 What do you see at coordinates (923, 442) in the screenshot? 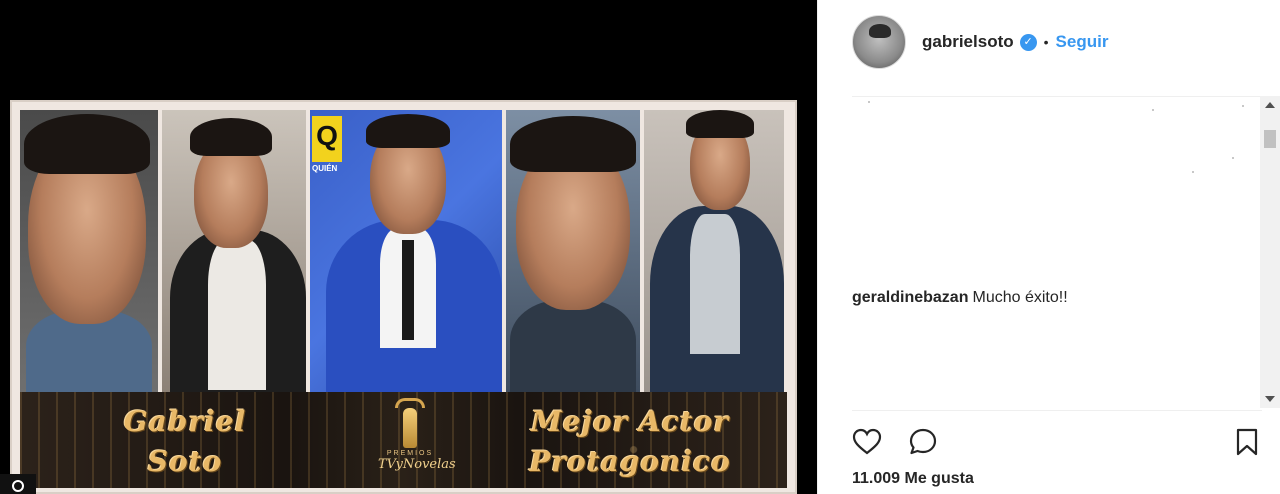
I see `comment-icon` at bounding box center [923, 442].